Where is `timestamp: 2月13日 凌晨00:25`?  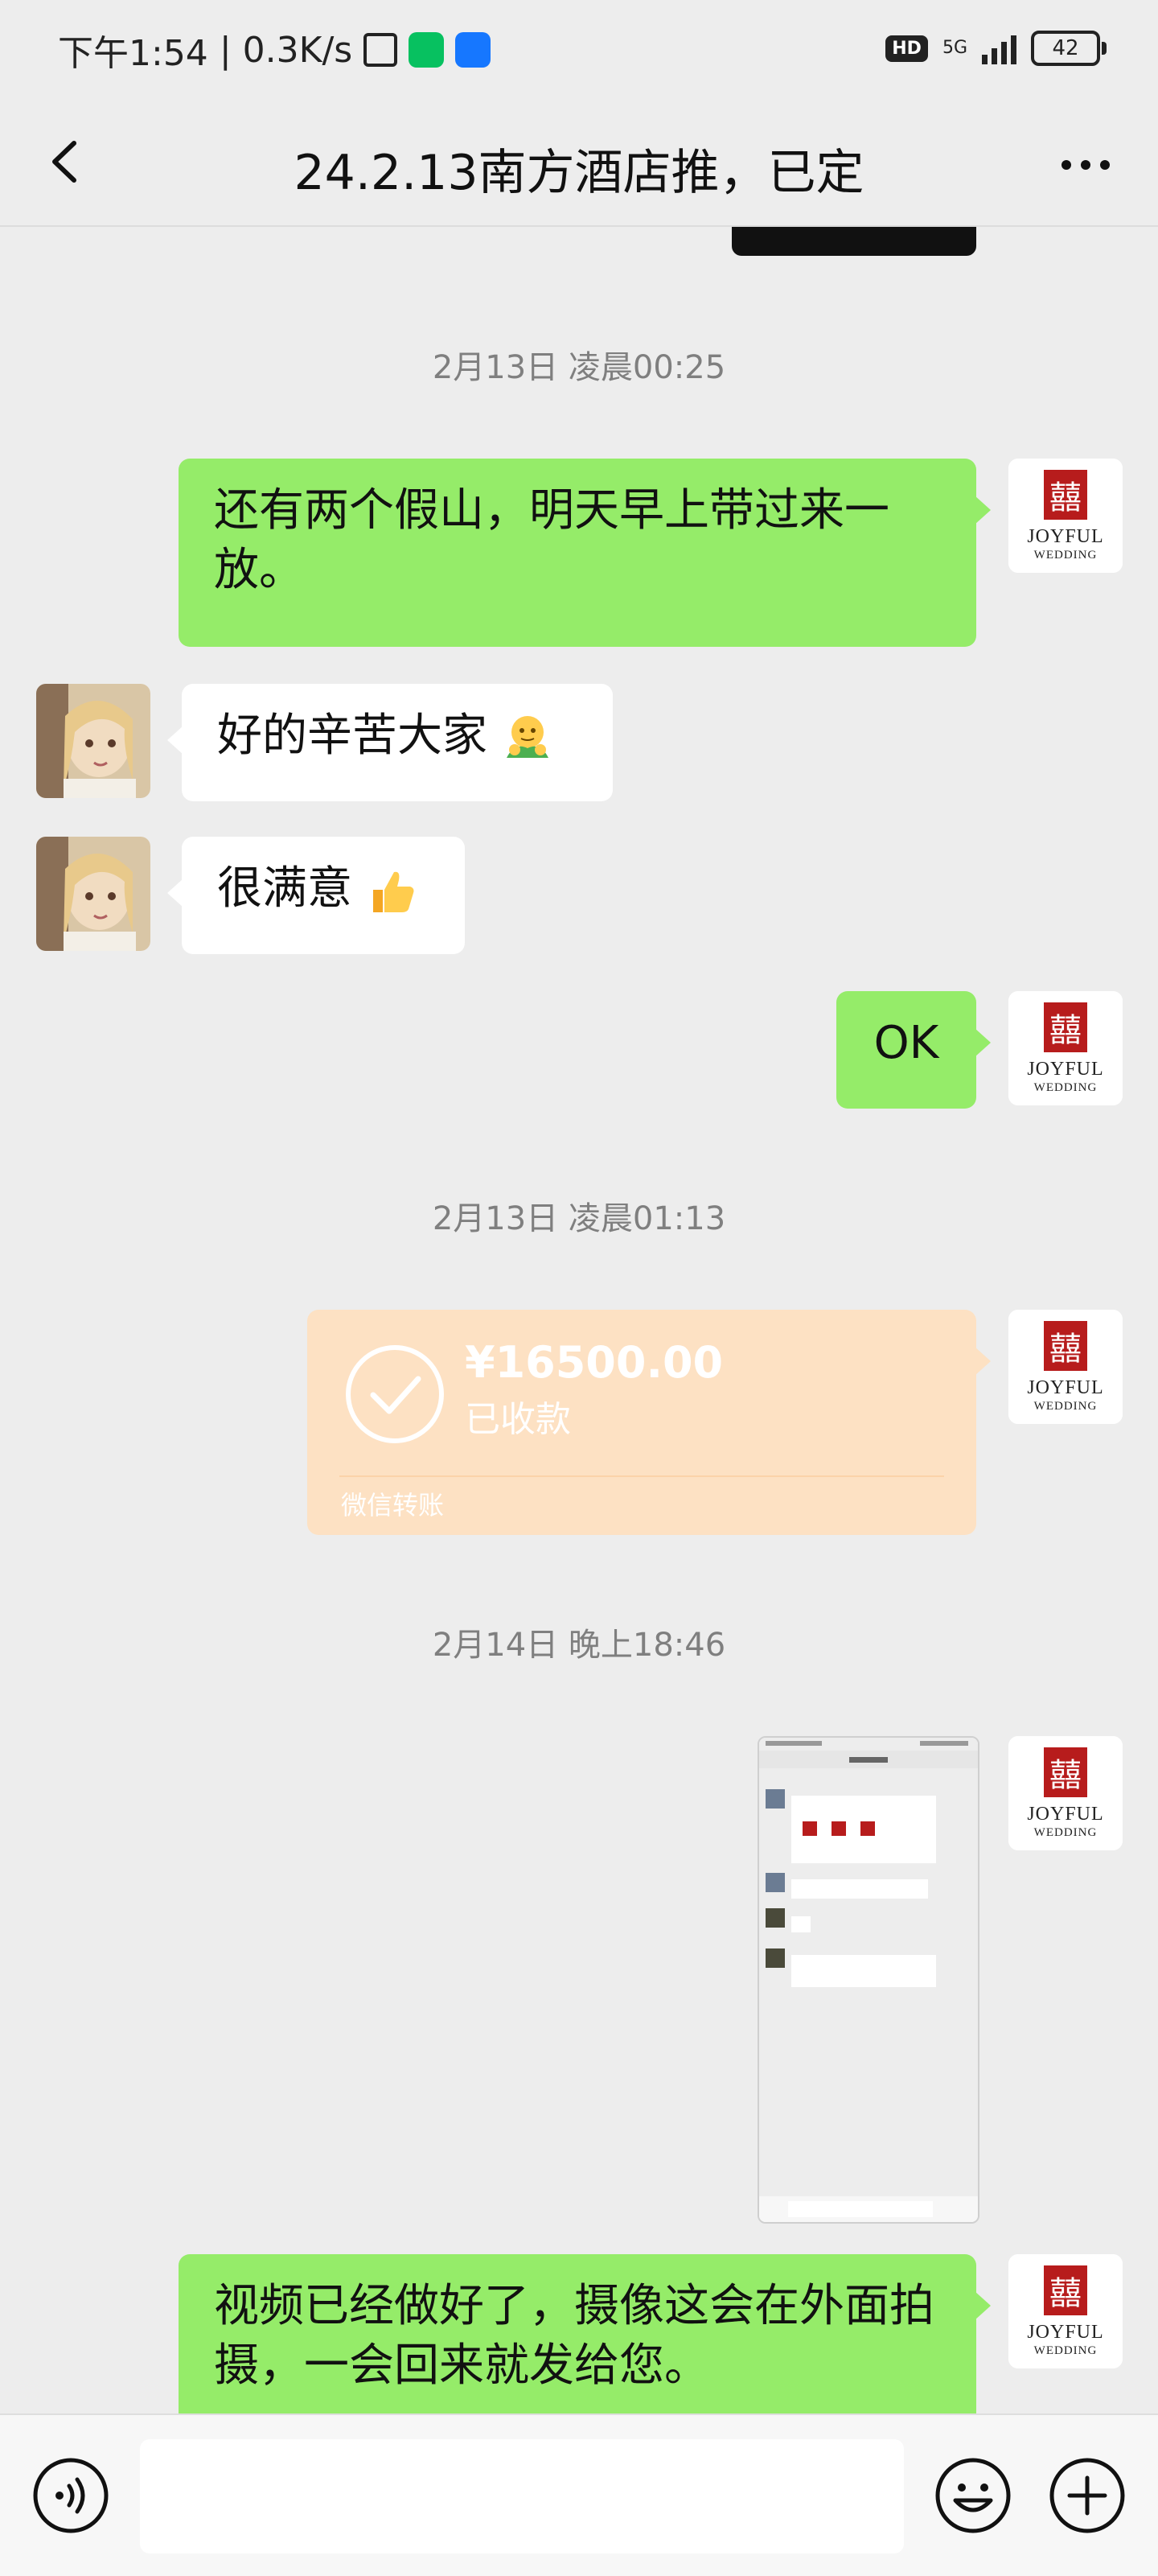 timestamp: 2月13日 凌晨00:25 is located at coordinates (579, 367).